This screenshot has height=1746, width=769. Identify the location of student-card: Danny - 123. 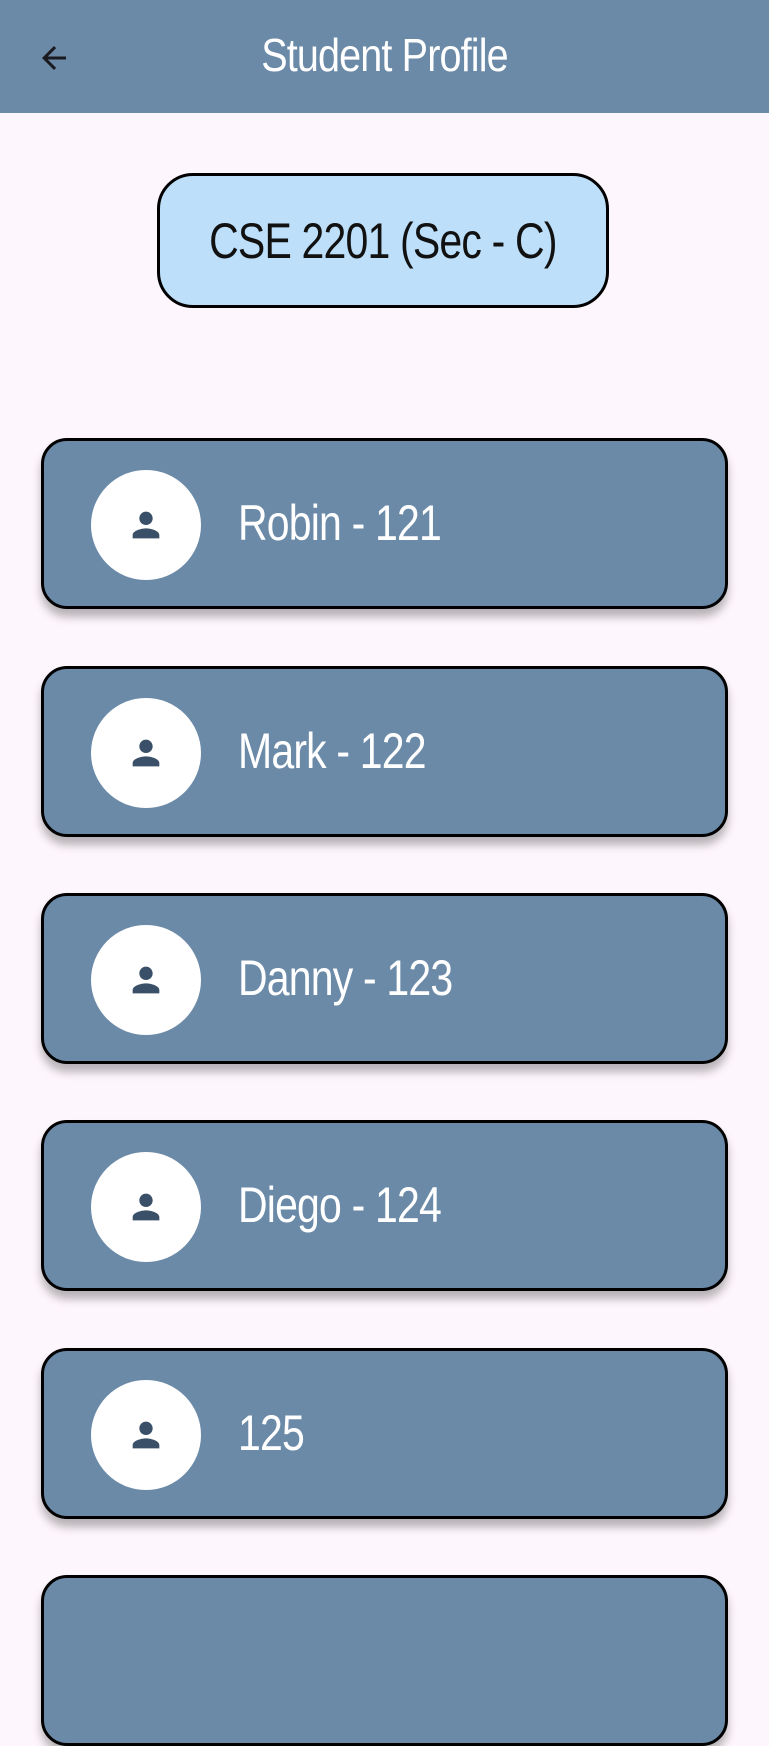
(384, 978).